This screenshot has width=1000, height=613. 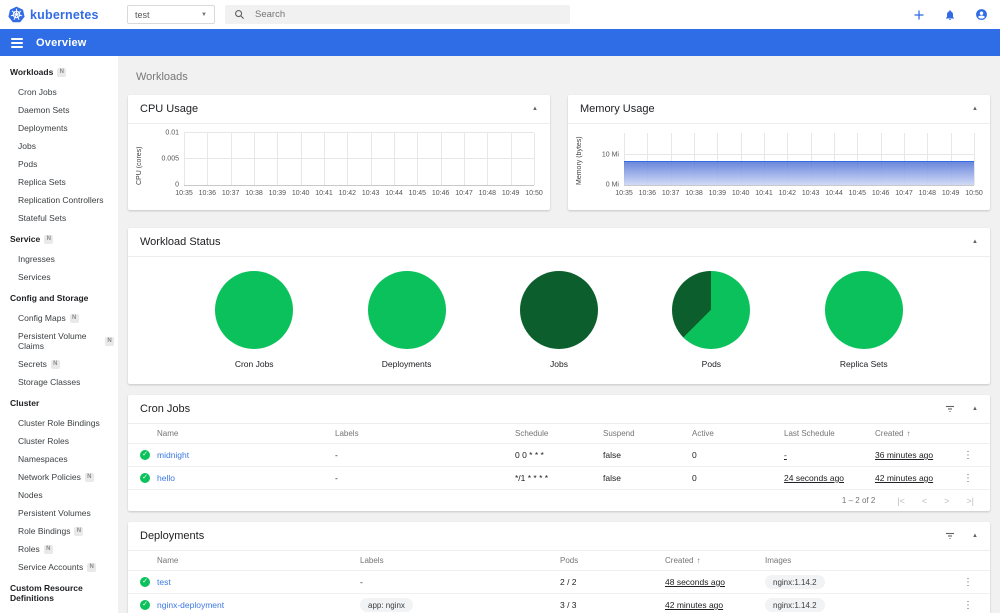 What do you see at coordinates (59, 128) in the screenshot?
I see `sidebar-item-deployments: Deployments` at bounding box center [59, 128].